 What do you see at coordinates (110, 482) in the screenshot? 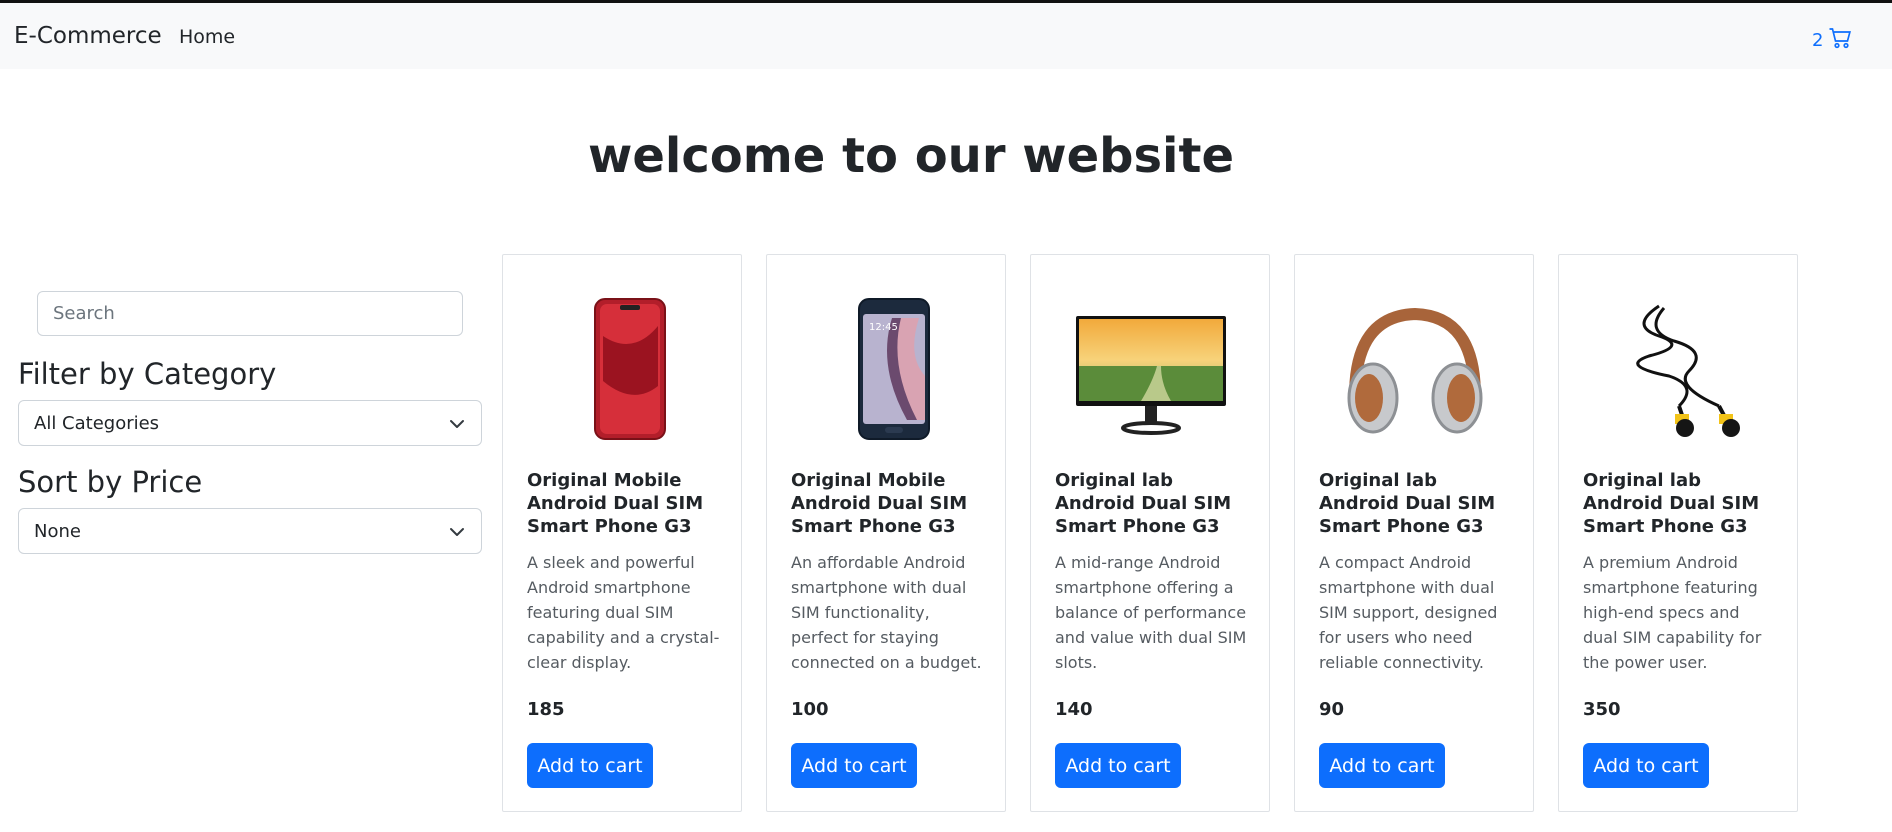
I see `sort-price-title: Sort by Price` at bounding box center [110, 482].